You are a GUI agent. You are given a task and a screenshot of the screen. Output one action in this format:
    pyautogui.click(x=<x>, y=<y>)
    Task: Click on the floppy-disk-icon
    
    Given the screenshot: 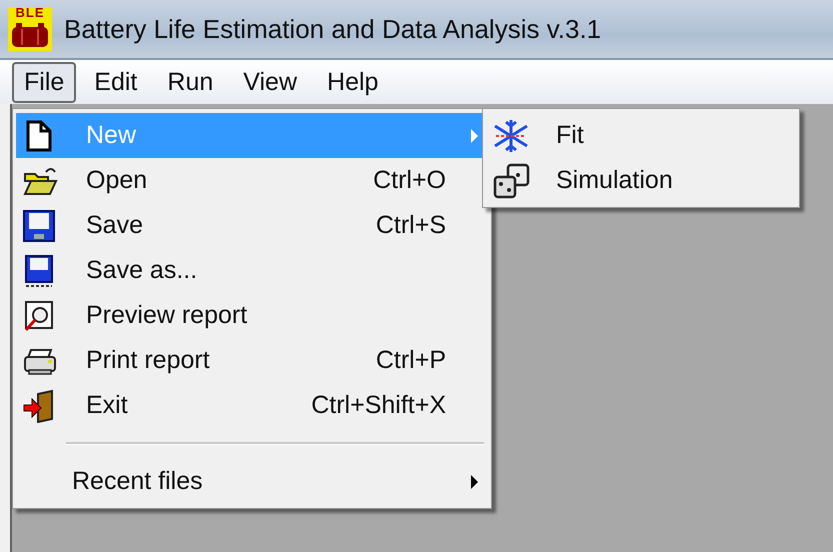 What is the action you would take?
    pyautogui.click(x=39, y=271)
    